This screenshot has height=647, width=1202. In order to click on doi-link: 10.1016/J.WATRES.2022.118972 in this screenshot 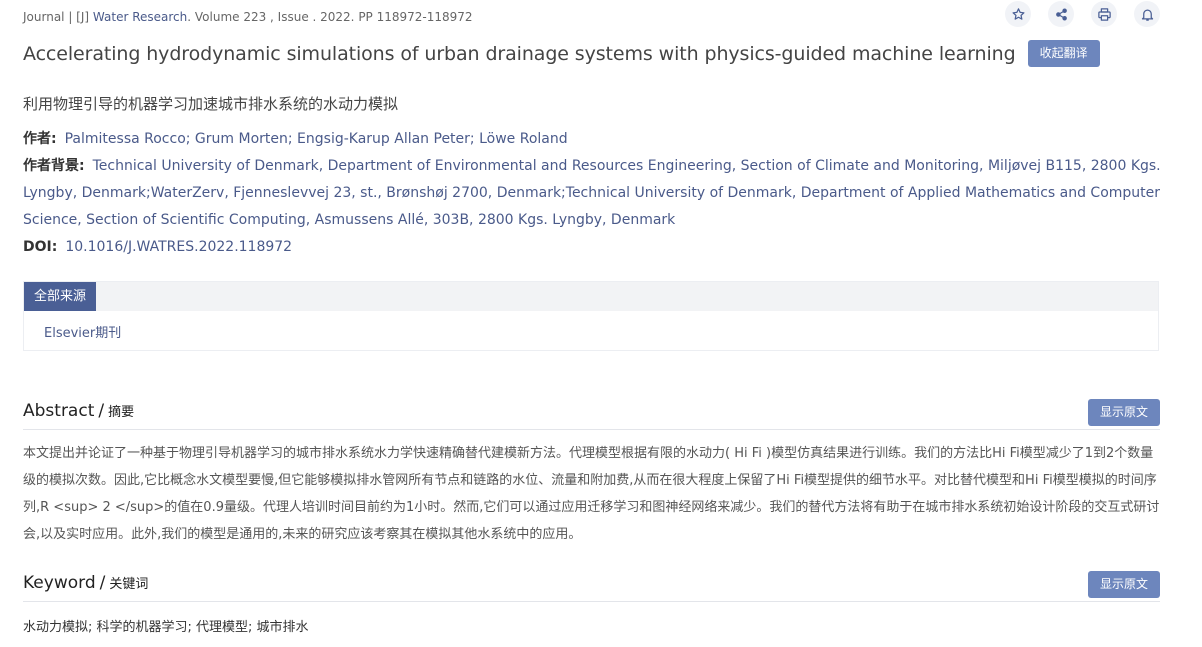, I will do `click(178, 247)`.